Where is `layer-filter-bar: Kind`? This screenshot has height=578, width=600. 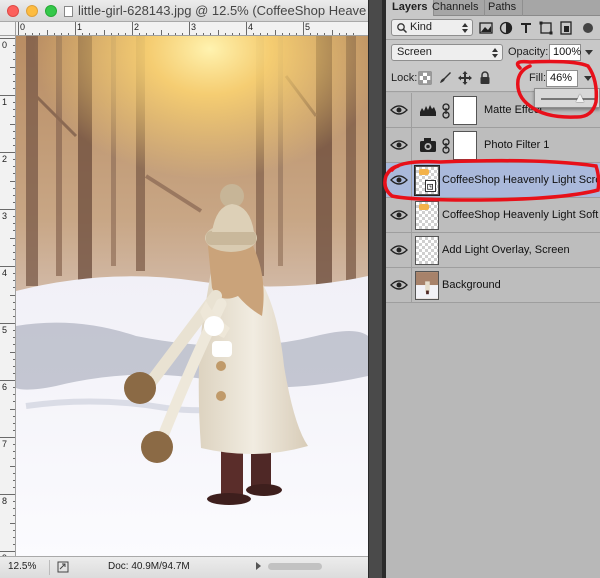
layer-filter-bar: Kind is located at coordinates (493, 28).